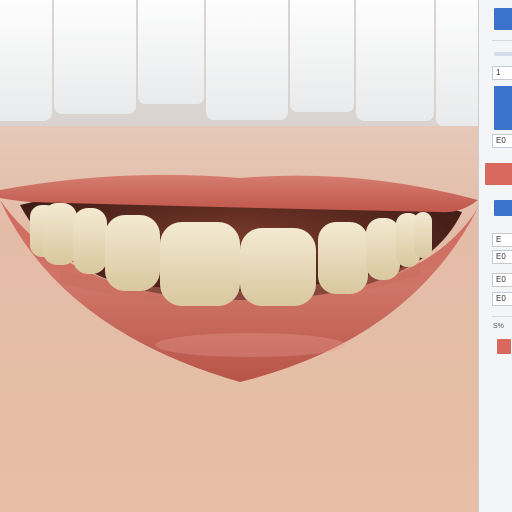  I want to click on properties-panel: 1 E0 E E0 E0 E0 S%, so click(495, 256).